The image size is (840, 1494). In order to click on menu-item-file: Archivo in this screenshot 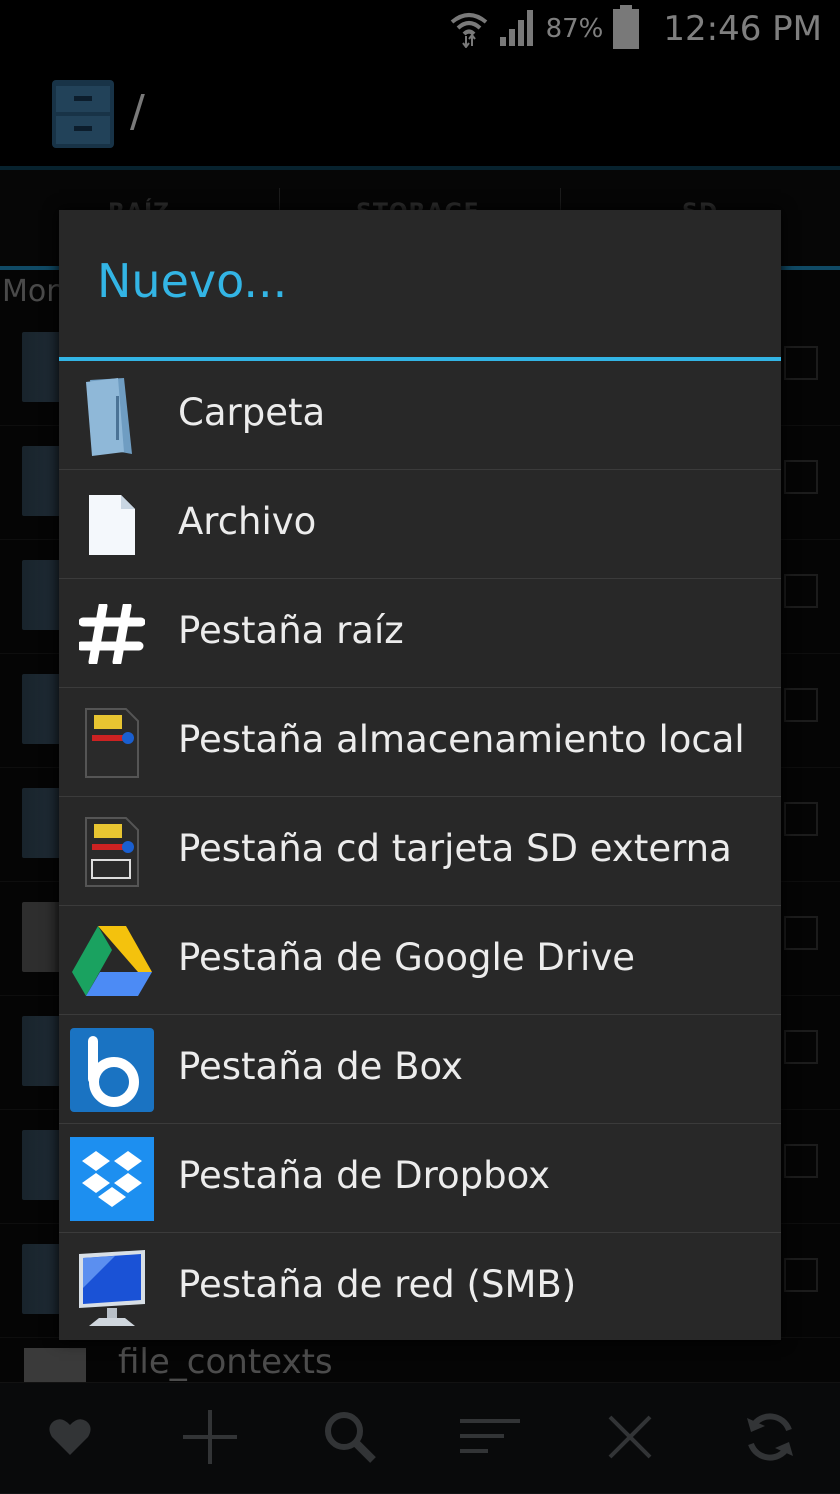, I will do `click(420, 524)`.